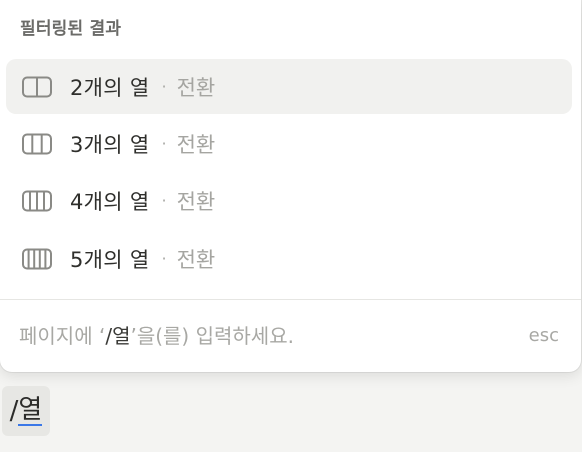 Image resolution: width=582 pixels, height=452 pixels. What do you see at coordinates (110, 144) in the screenshot?
I see `option-label: 3개의 열` at bounding box center [110, 144].